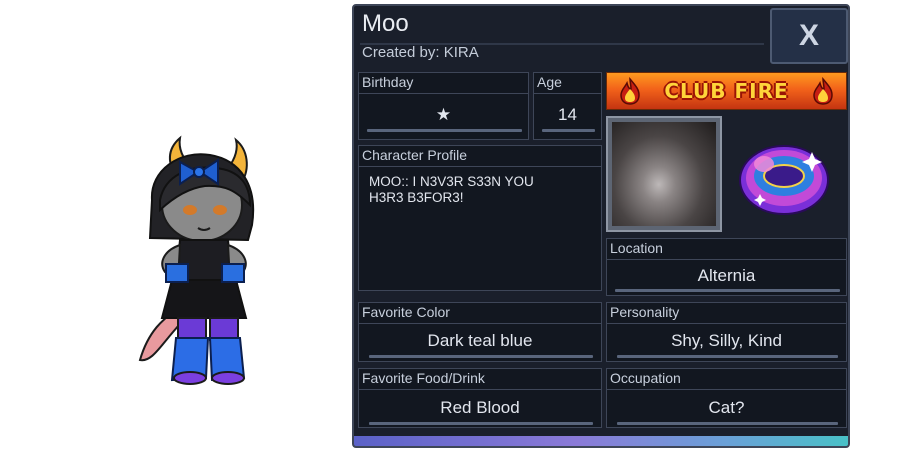 The image size is (900, 450). I want to click on favorite-food-value: Red Blood, so click(480, 407).